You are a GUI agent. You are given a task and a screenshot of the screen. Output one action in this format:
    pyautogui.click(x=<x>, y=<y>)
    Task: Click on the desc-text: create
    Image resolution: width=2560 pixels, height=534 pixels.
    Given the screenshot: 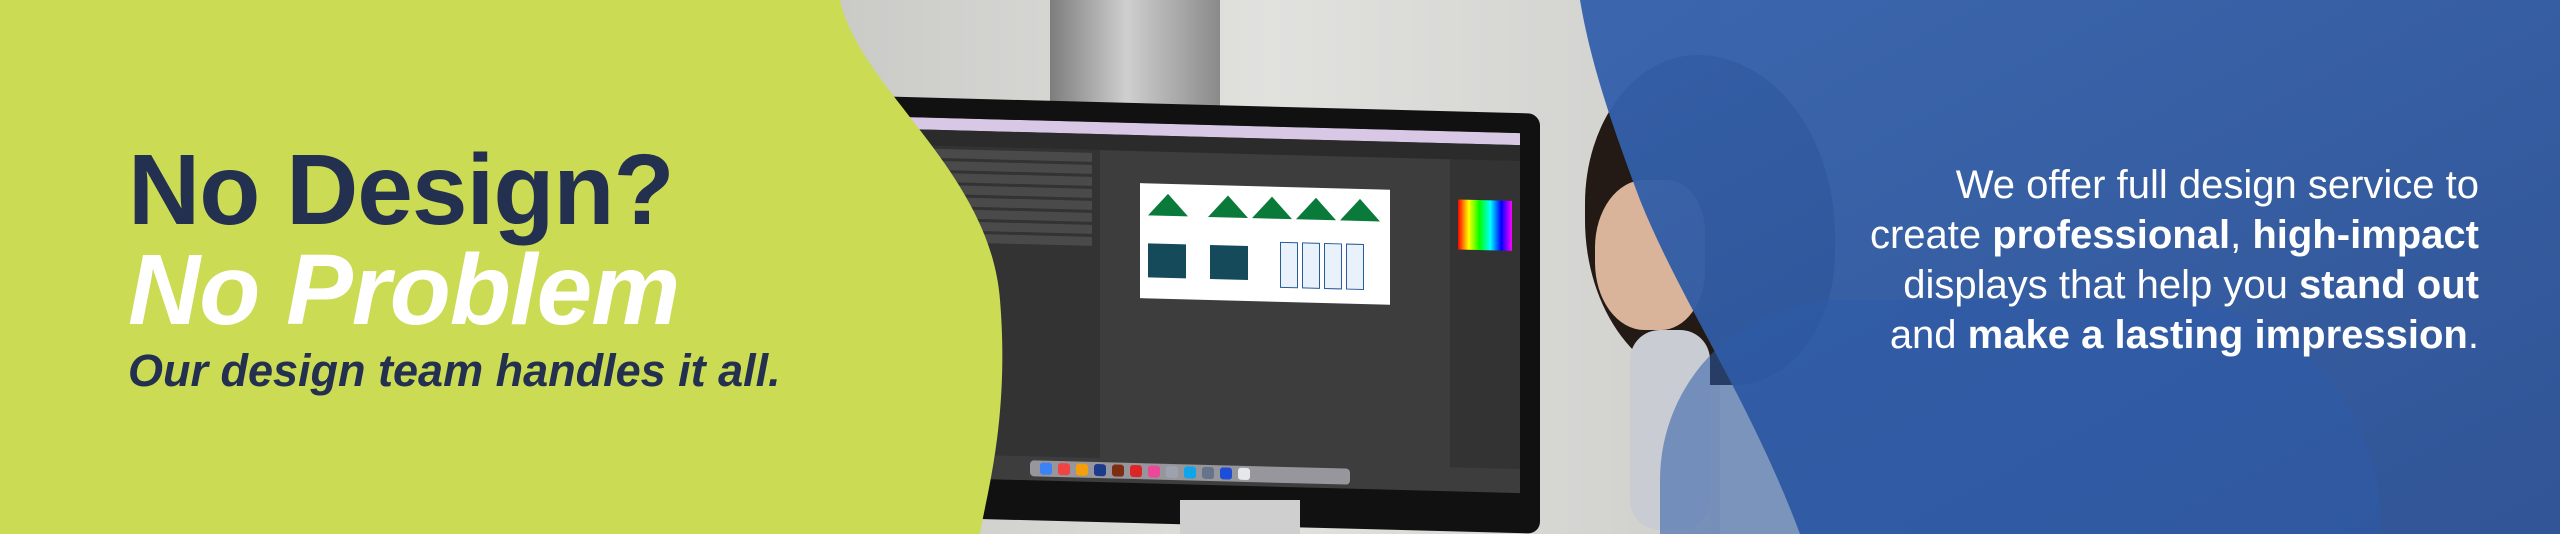 What is the action you would take?
    pyautogui.click(x=1931, y=235)
    